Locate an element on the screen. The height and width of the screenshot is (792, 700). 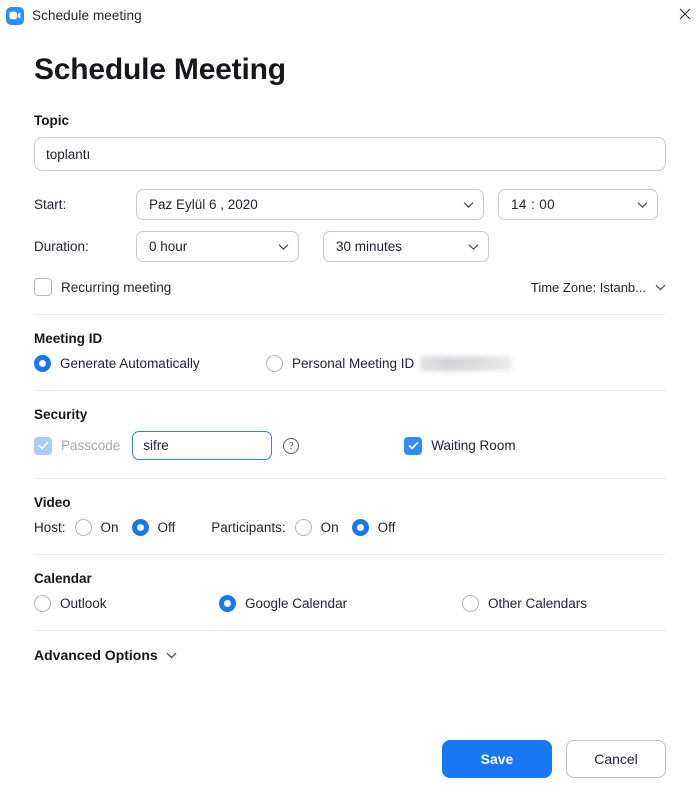
window-titlebar: Schedule meeting is located at coordinates (350, 15).